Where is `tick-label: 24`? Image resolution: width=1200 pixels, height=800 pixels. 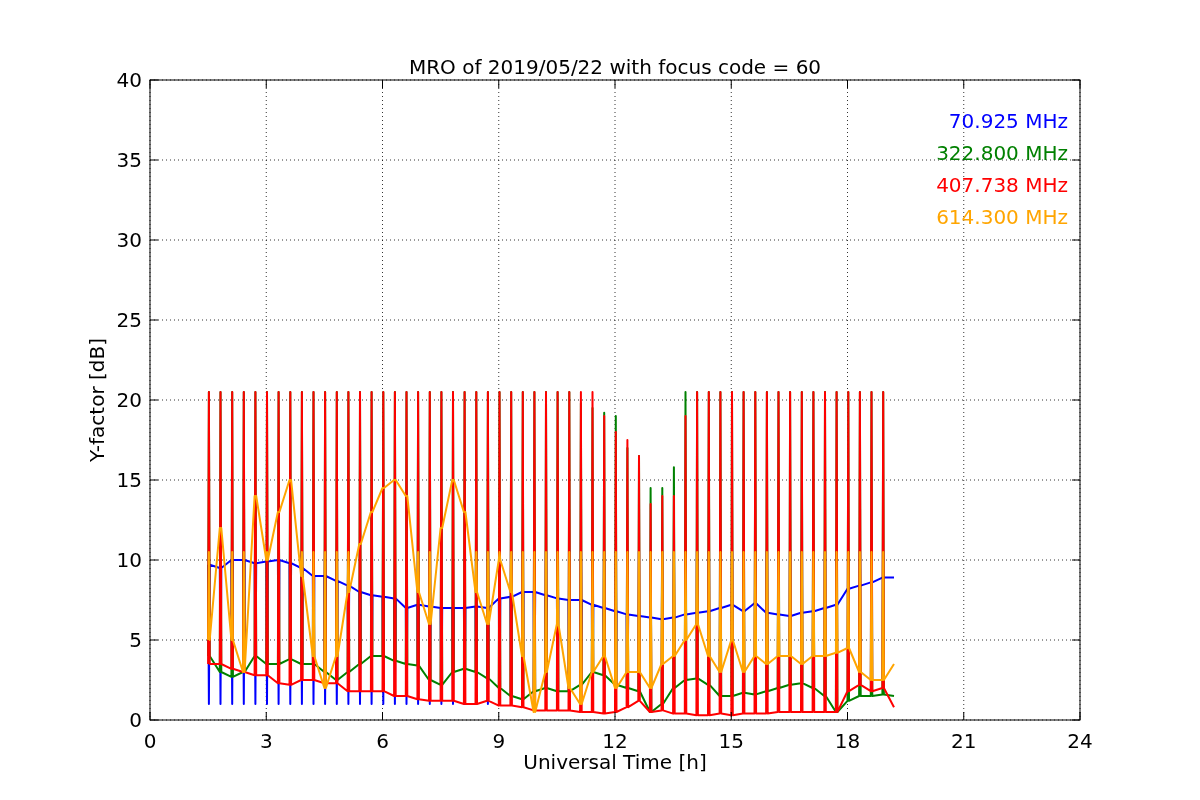 tick-label: 24 is located at coordinates (1080, 741).